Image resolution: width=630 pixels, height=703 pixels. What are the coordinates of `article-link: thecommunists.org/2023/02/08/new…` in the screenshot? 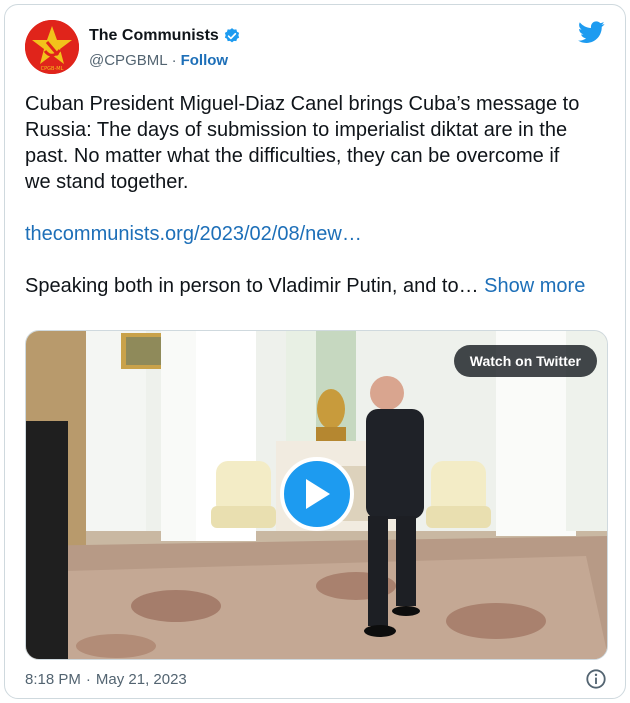 It's located at (193, 234).